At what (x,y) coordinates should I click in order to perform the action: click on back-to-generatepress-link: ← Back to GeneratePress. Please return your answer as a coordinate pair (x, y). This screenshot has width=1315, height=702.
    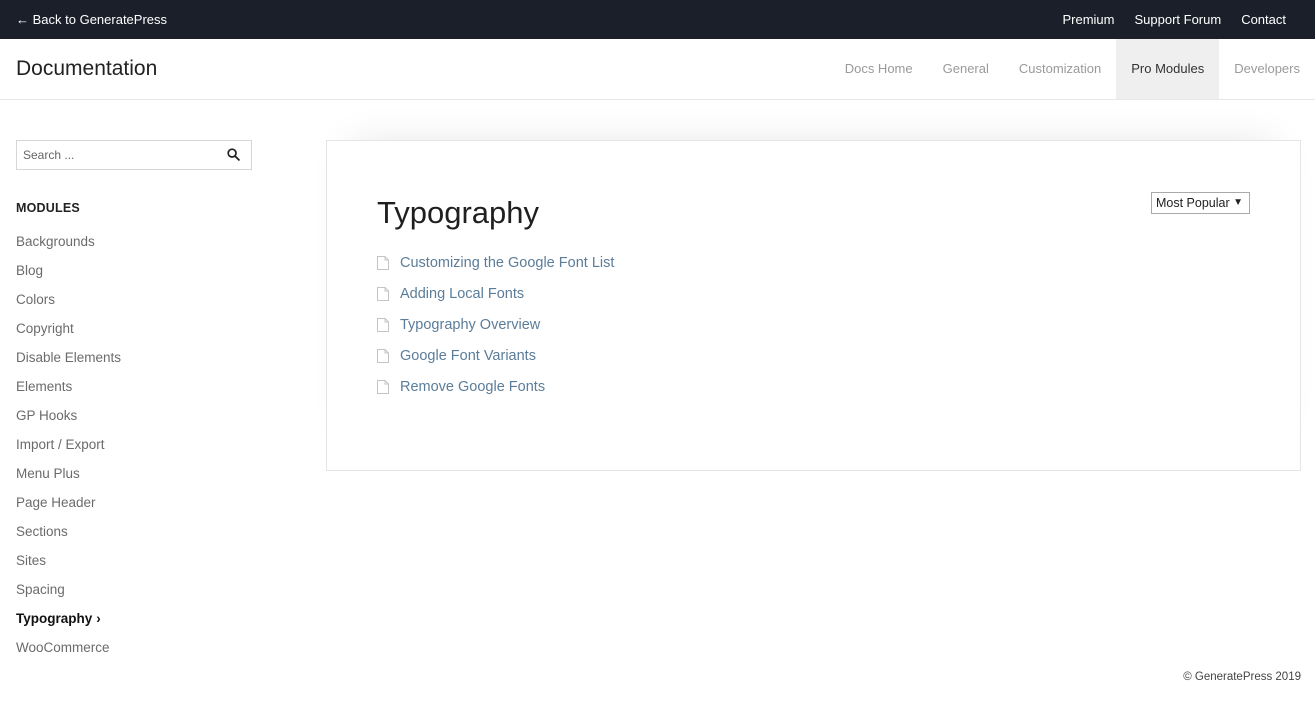
    Looking at the image, I should click on (91, 19).